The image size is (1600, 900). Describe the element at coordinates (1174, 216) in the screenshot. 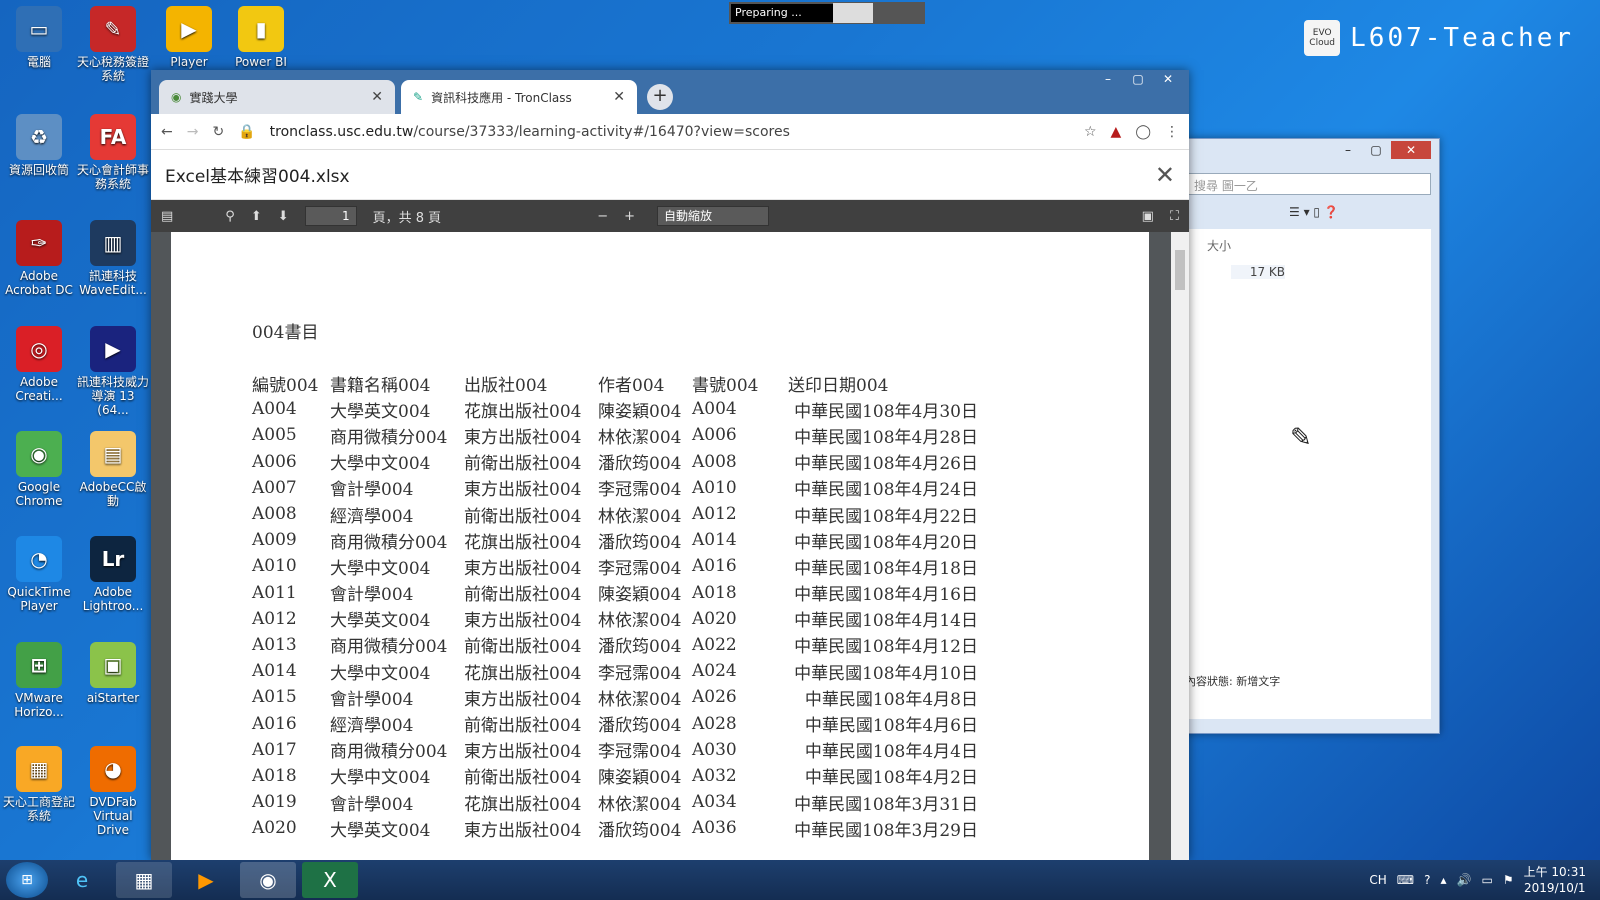

I see `fullscreen-icon: ⛶` at that location.